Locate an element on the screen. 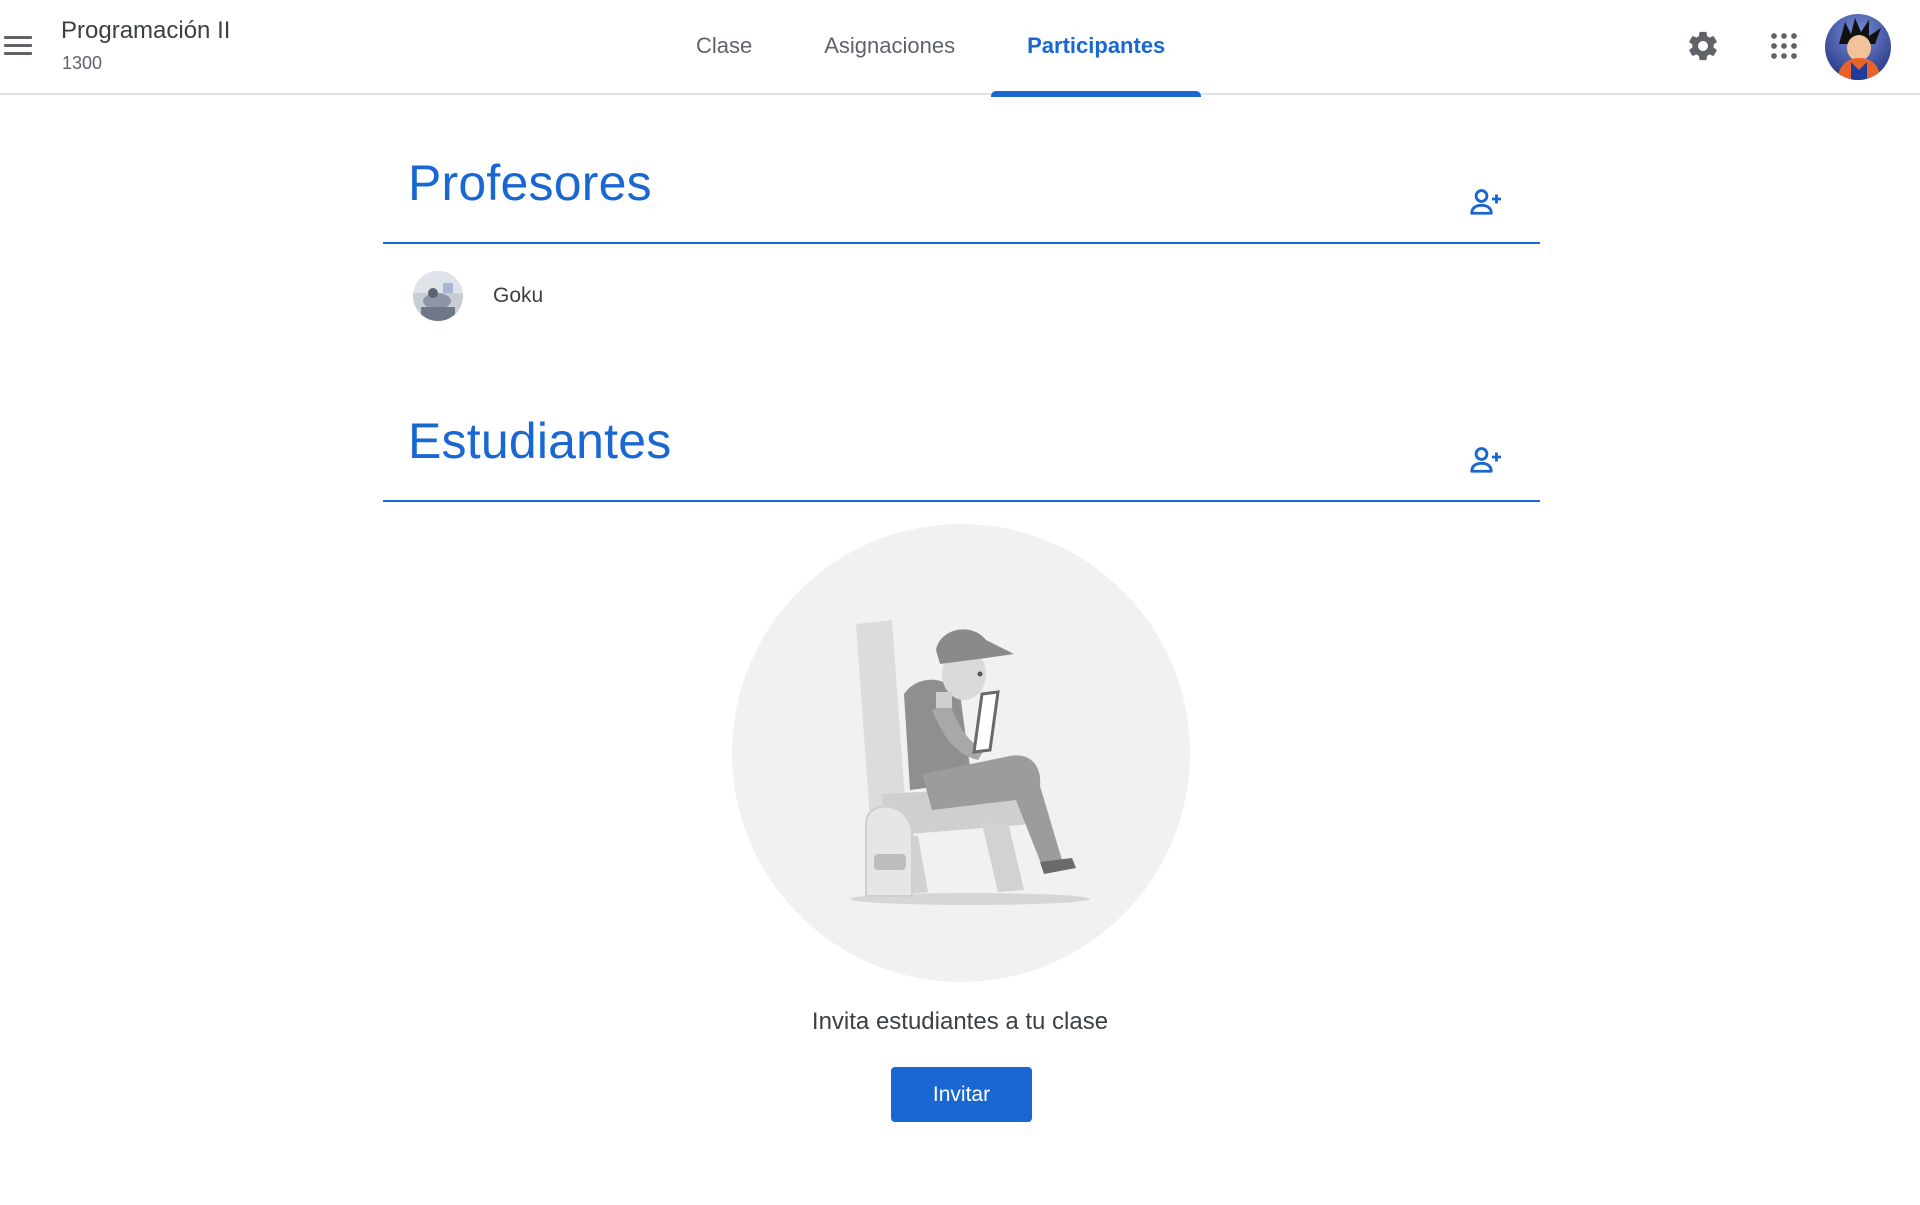 This screenshot has height=1205, width=1920. tab-label: Asignaciones is located at coordinates (890, 45).